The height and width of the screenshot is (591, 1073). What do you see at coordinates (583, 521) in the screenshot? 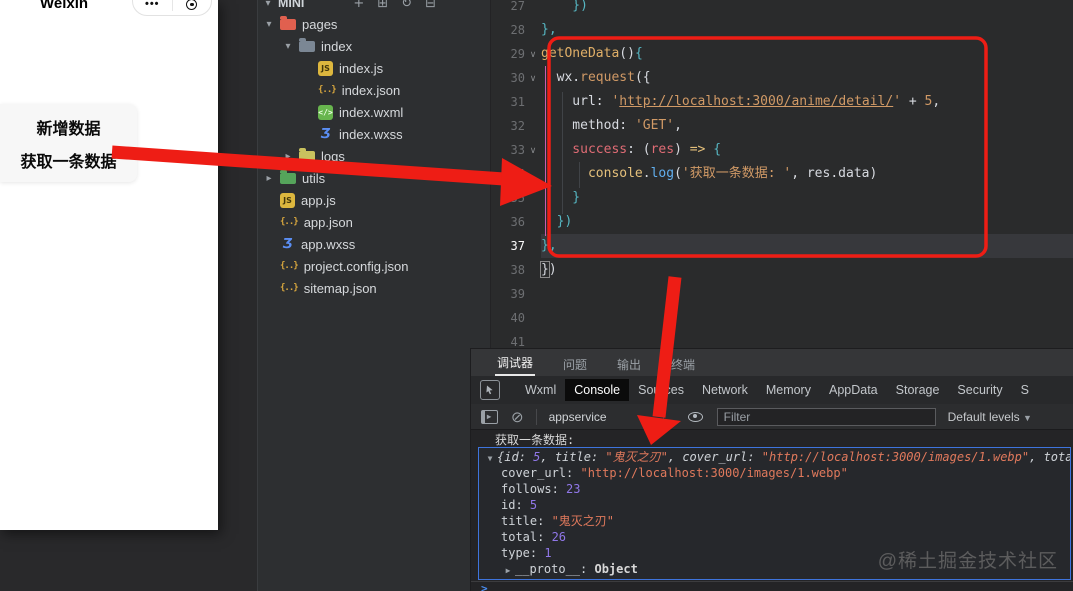
I see `property-value: "鬼灭之刃"` at bounding box center [583, 521].